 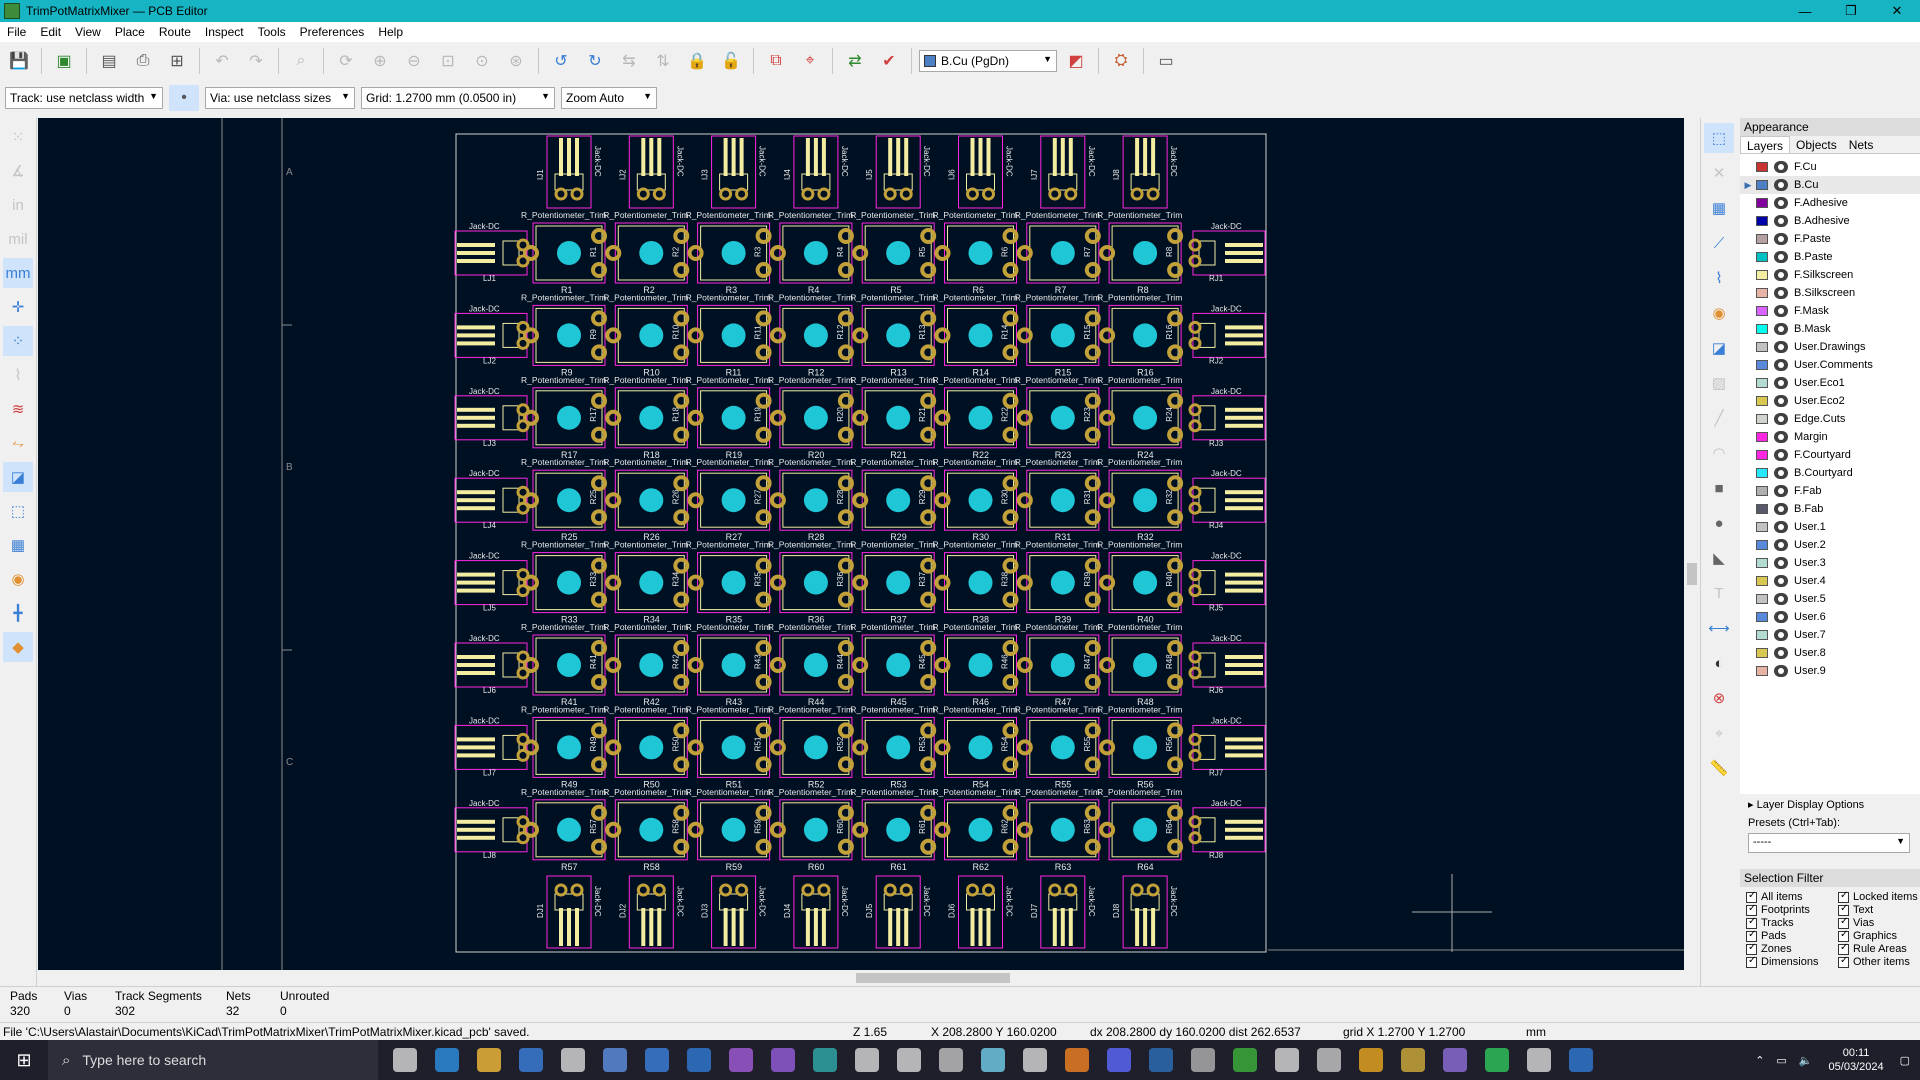 I want to click on draw-rectangle-icon: ■, so click(x=1719, y=488).